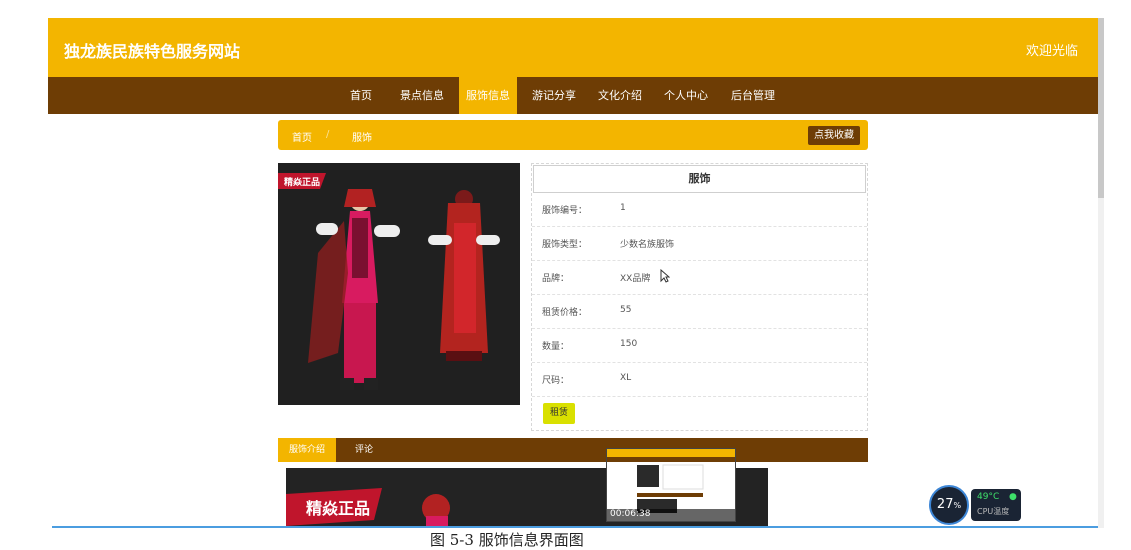 This screenshot has height=550, width=1131. Describe the element at coordinates (364, 450) in the screenshot. I see `tab-comments: 评论` at that location.